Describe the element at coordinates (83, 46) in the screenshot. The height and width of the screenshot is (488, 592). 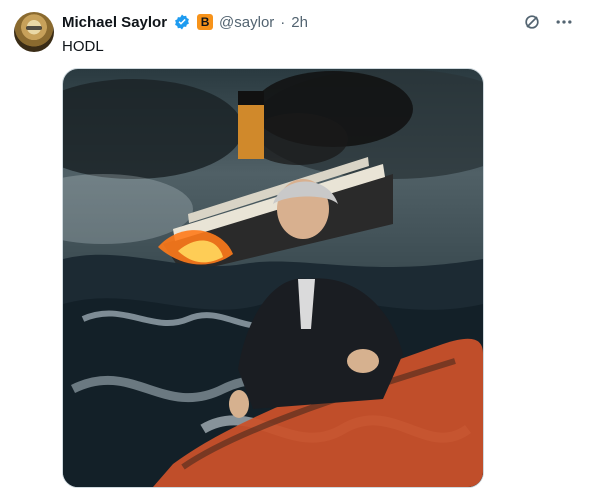
I see `tweet-text: HODL` at that location.